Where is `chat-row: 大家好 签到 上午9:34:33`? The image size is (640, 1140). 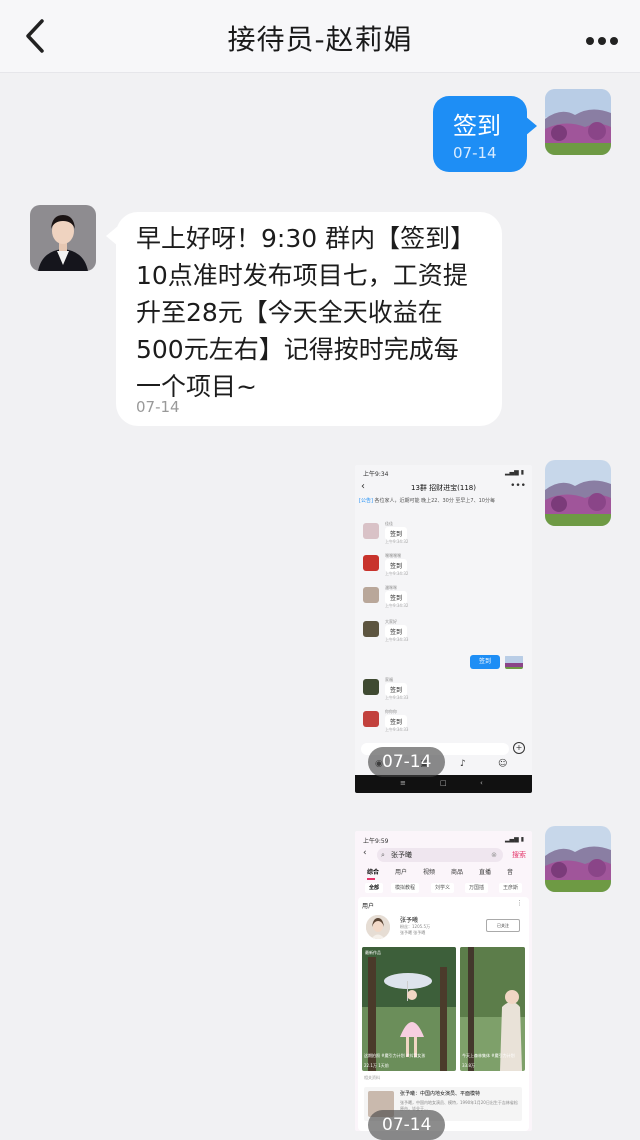
chat-row: 大家好 签到 上午9:34:33 is located at coordinates (443, 634).